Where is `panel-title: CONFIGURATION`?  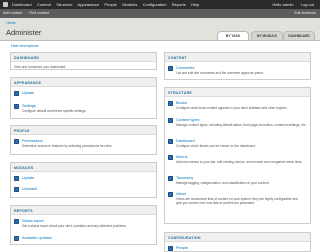 panel-title: CONFIGURATION is located at coordinates (184, 237).